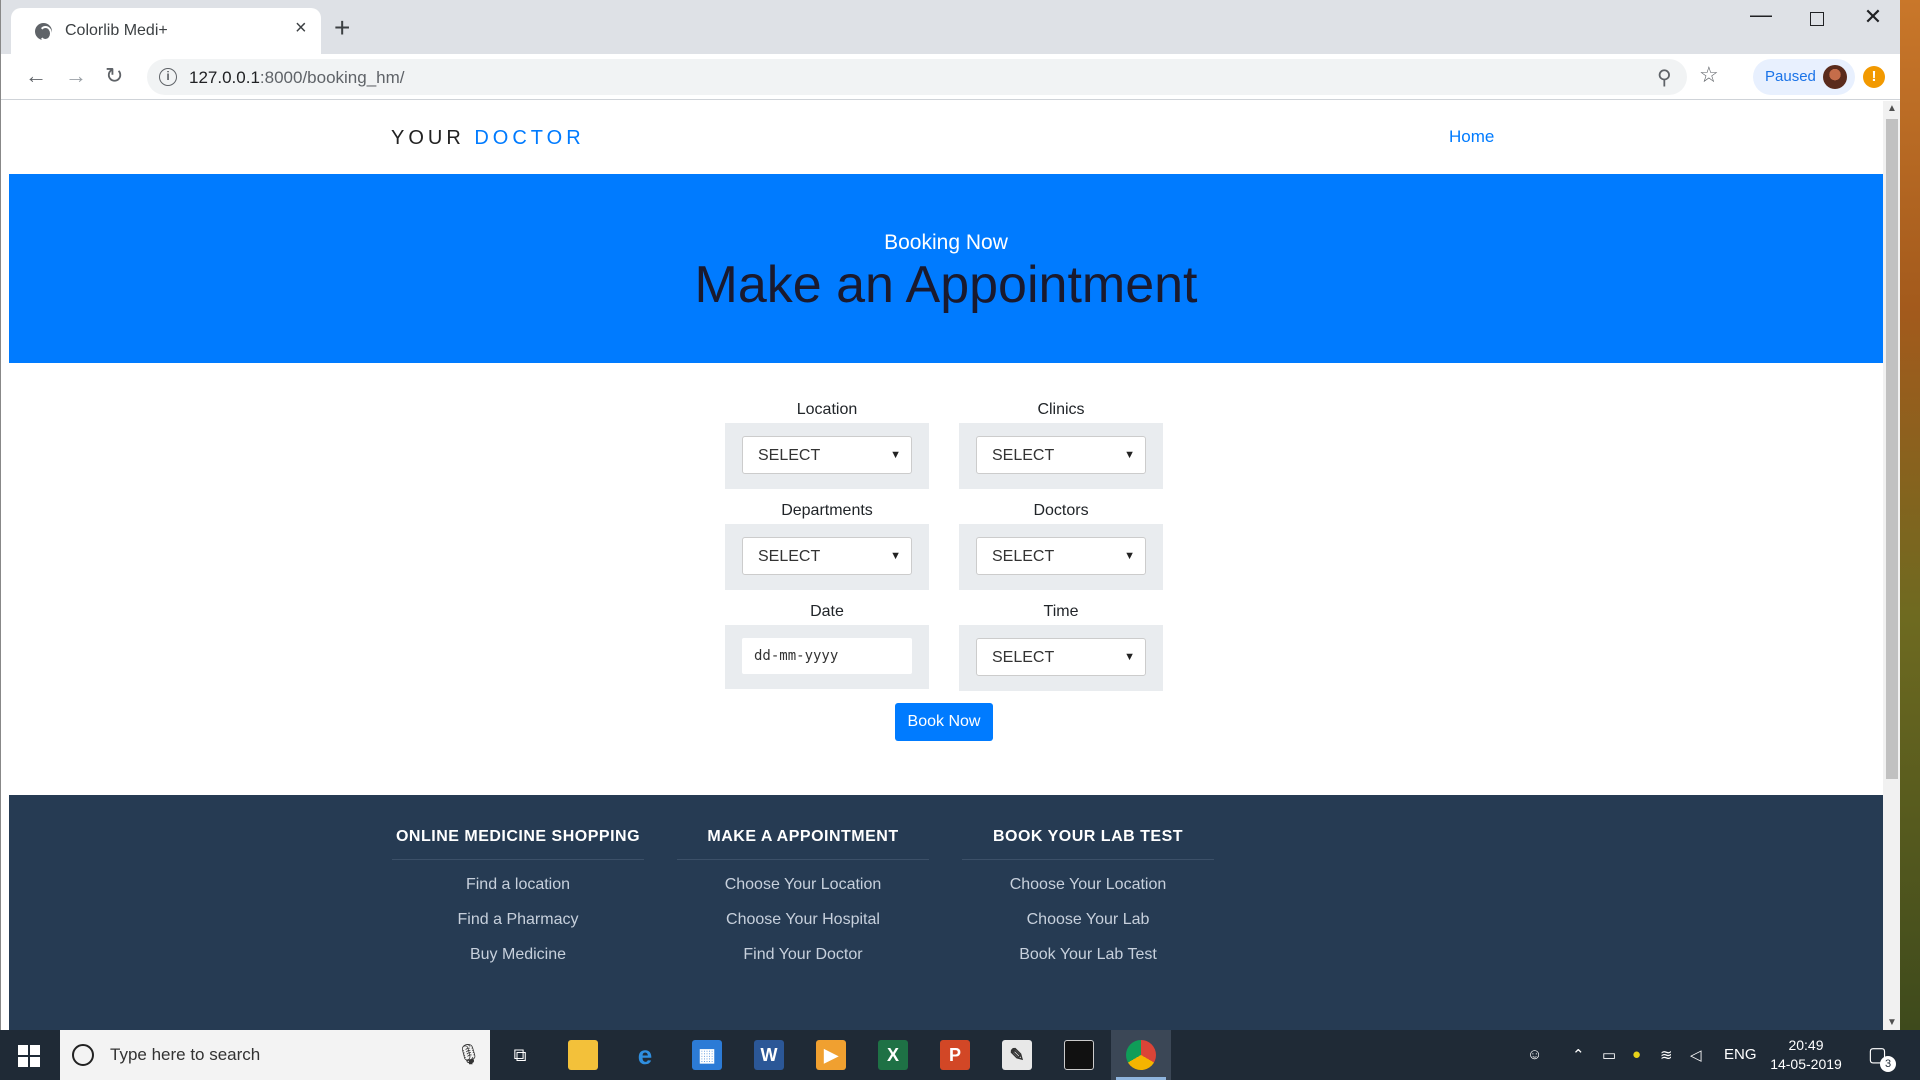 The width and height of the screenshot is (1920, 1080). I want to click on clock-date: 14-05-2019, so click(1806, 1064).